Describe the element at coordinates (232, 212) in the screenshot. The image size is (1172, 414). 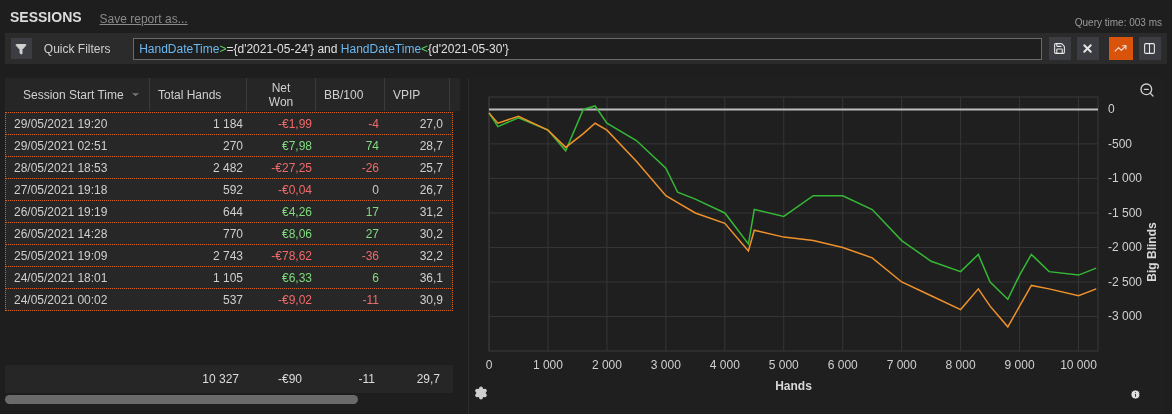
I see `table-cell-text: 644` at that location.